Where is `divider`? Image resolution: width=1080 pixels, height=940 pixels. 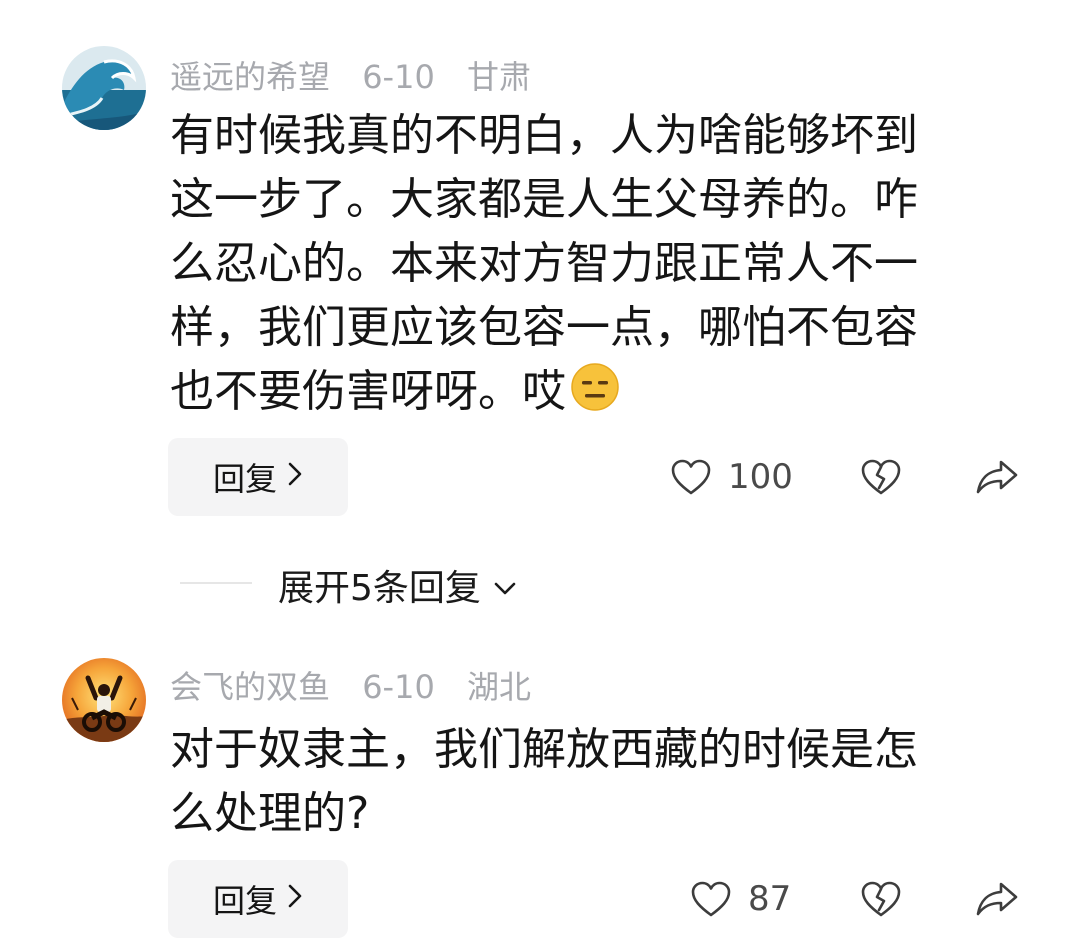
divider is located at coordinates (216, 583).